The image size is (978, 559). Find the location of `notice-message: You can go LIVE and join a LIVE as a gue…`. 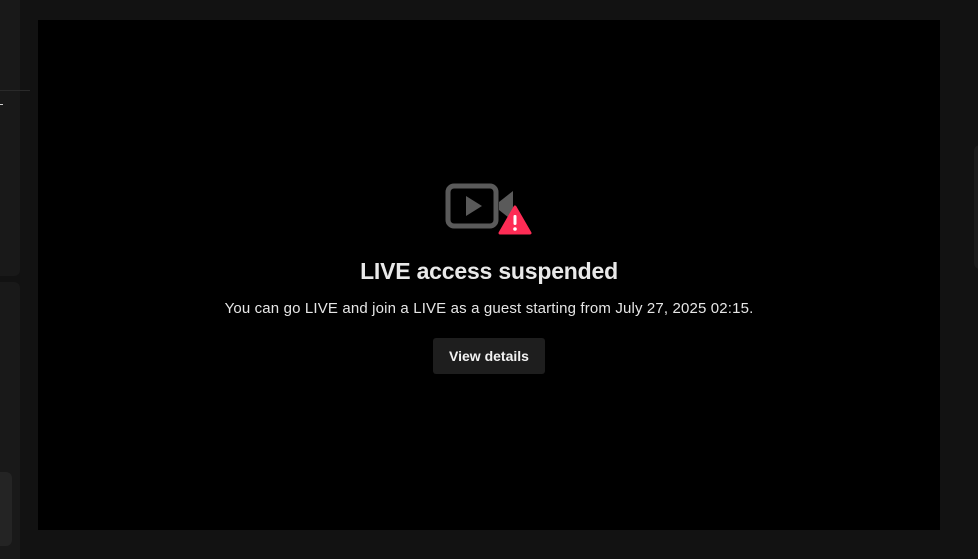

notice-message: You can go LIVE and join a LIVE as a gue… is located at coordinates (489, 308).